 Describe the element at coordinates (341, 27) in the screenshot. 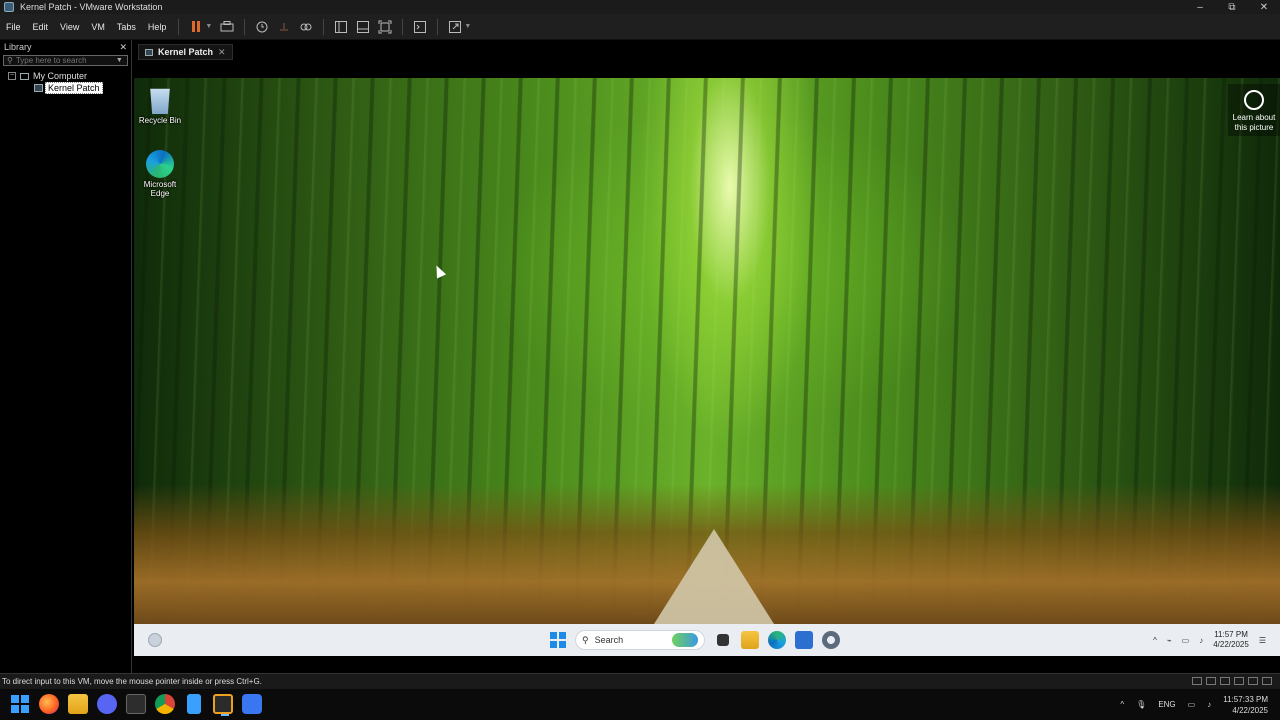

I see `show-library-icon` at that location.